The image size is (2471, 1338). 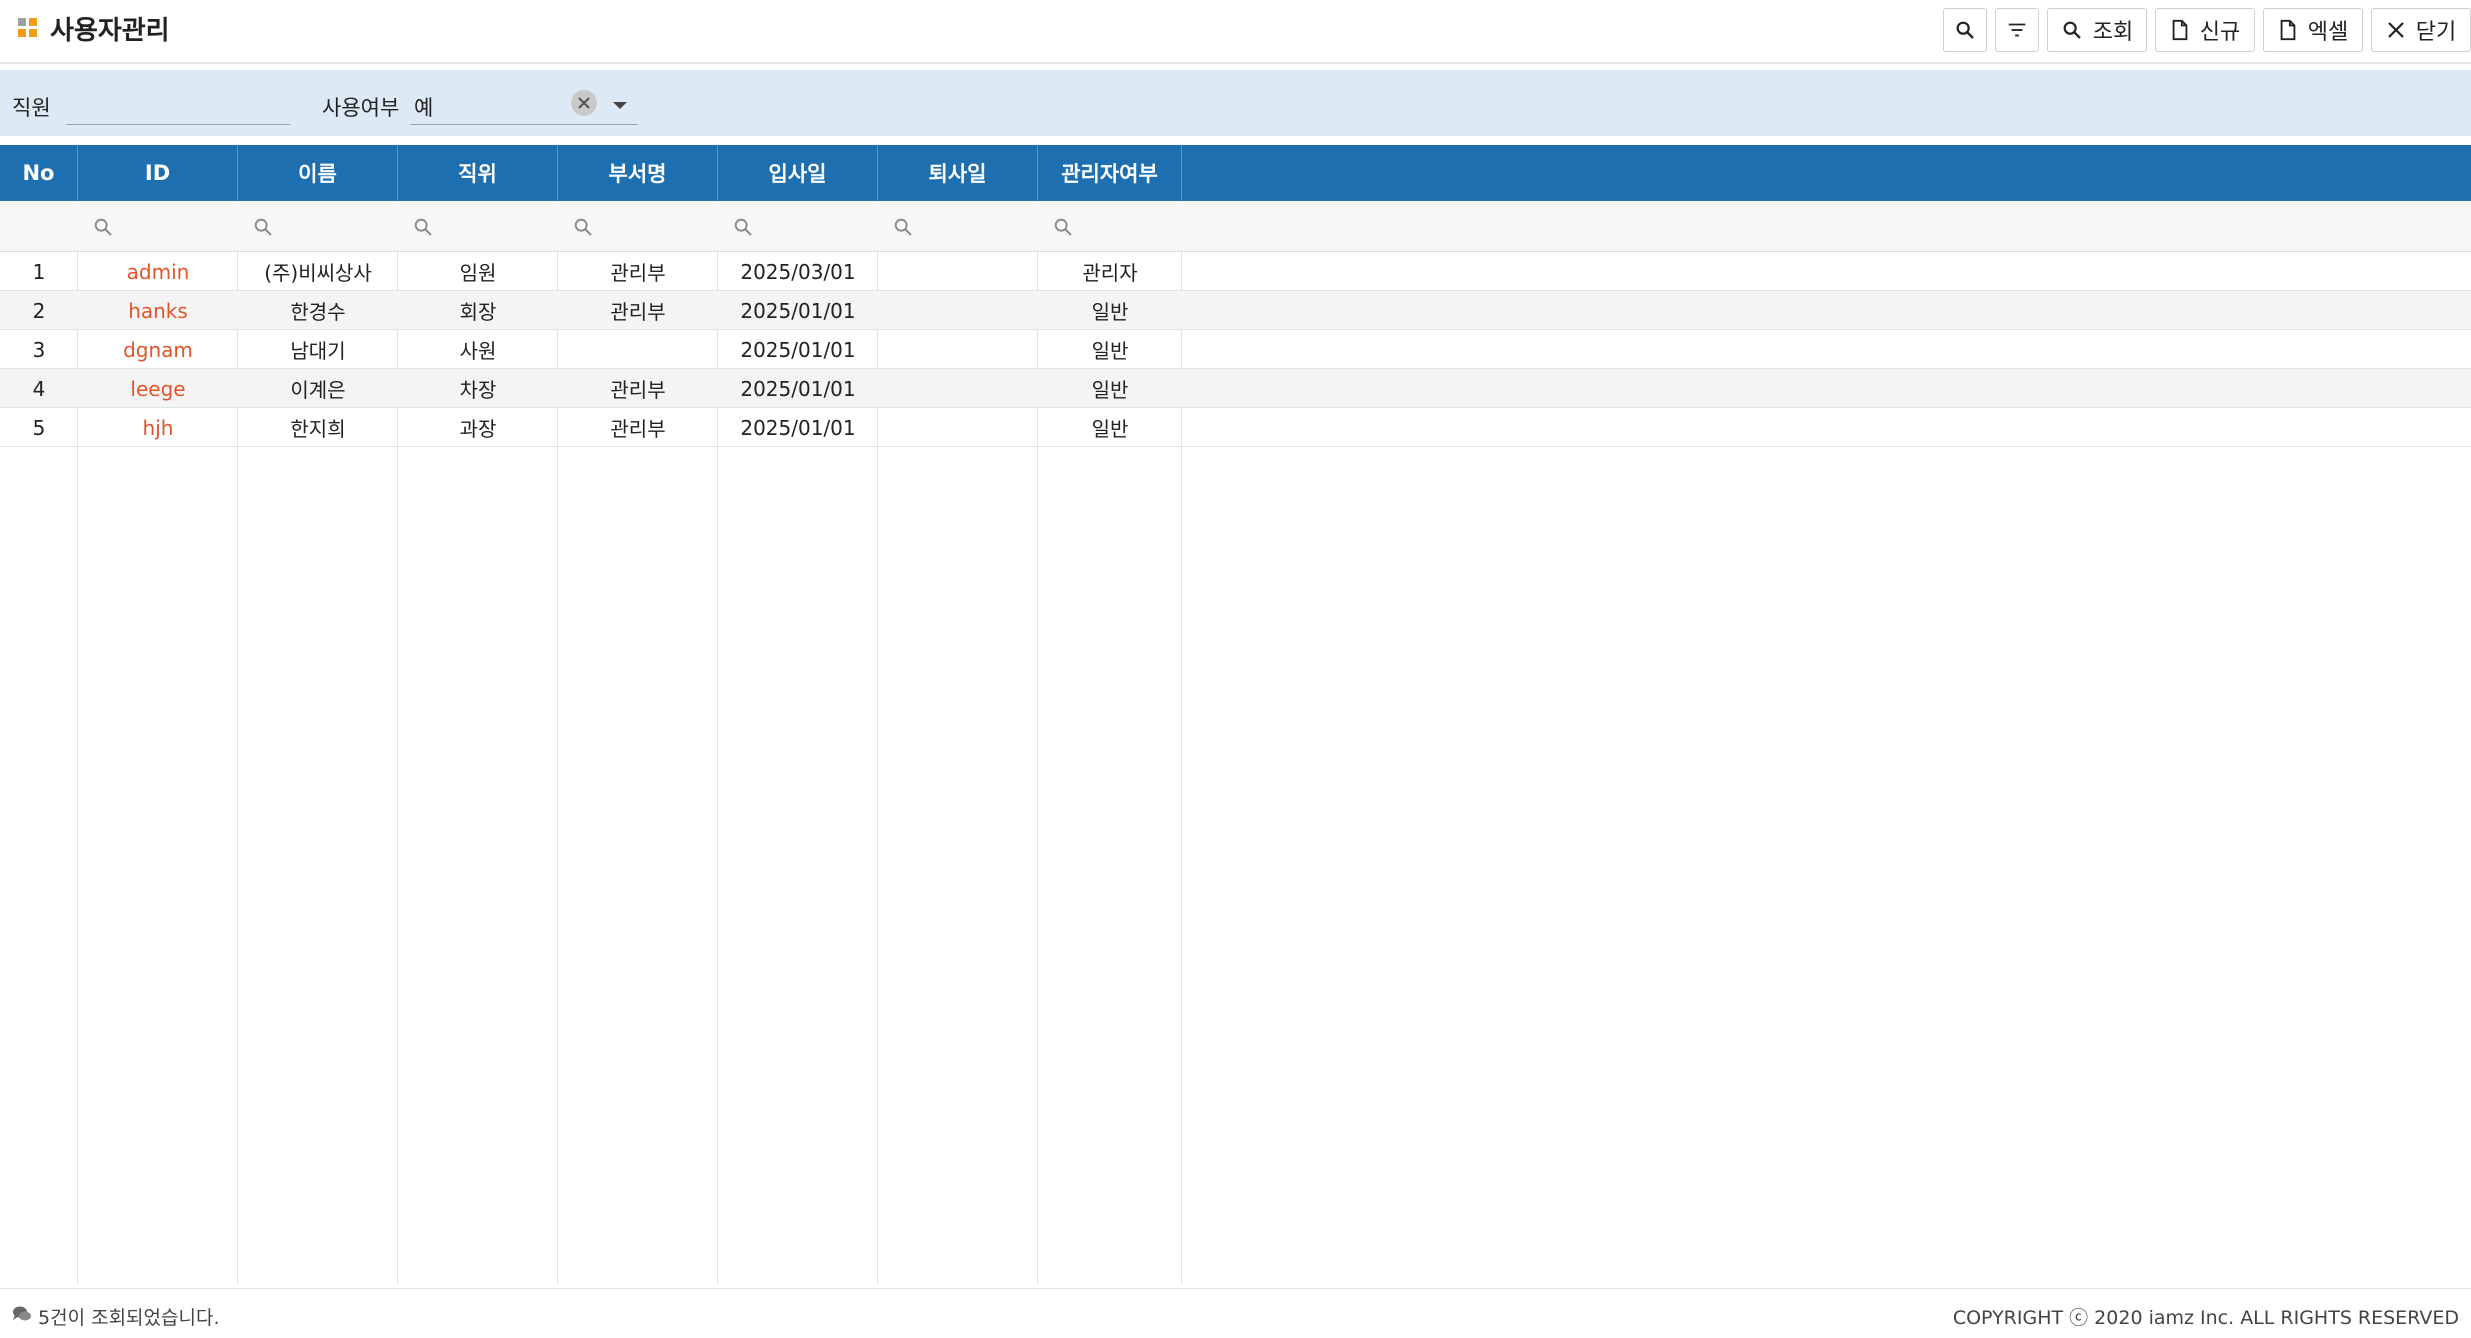 I want to click on cell-position: 차장, so click(x=478, y=390).